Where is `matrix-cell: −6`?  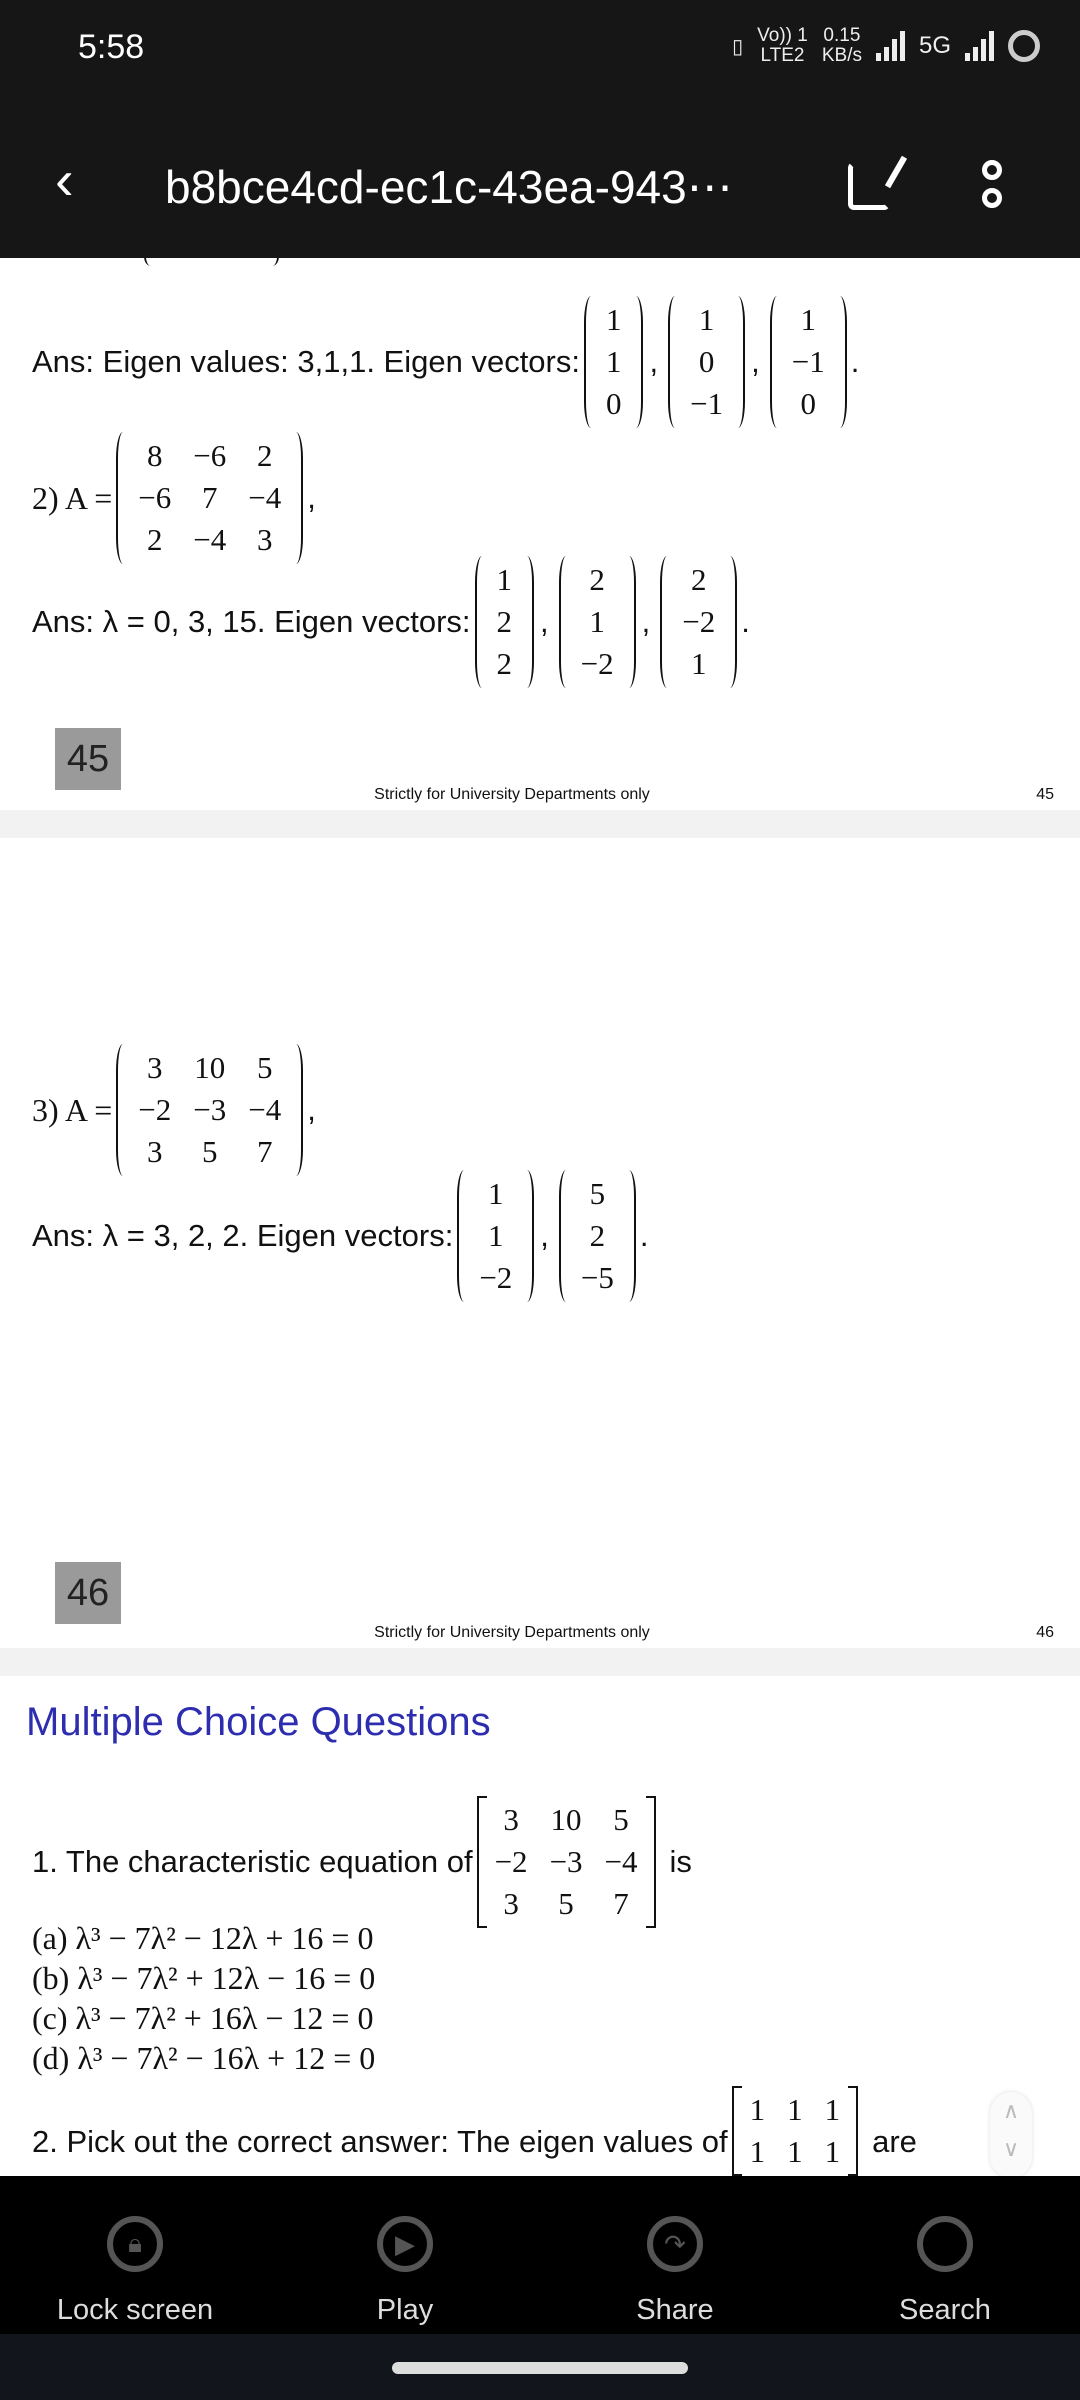
matrix-cell: −6 is located at coordinates (210, 455).